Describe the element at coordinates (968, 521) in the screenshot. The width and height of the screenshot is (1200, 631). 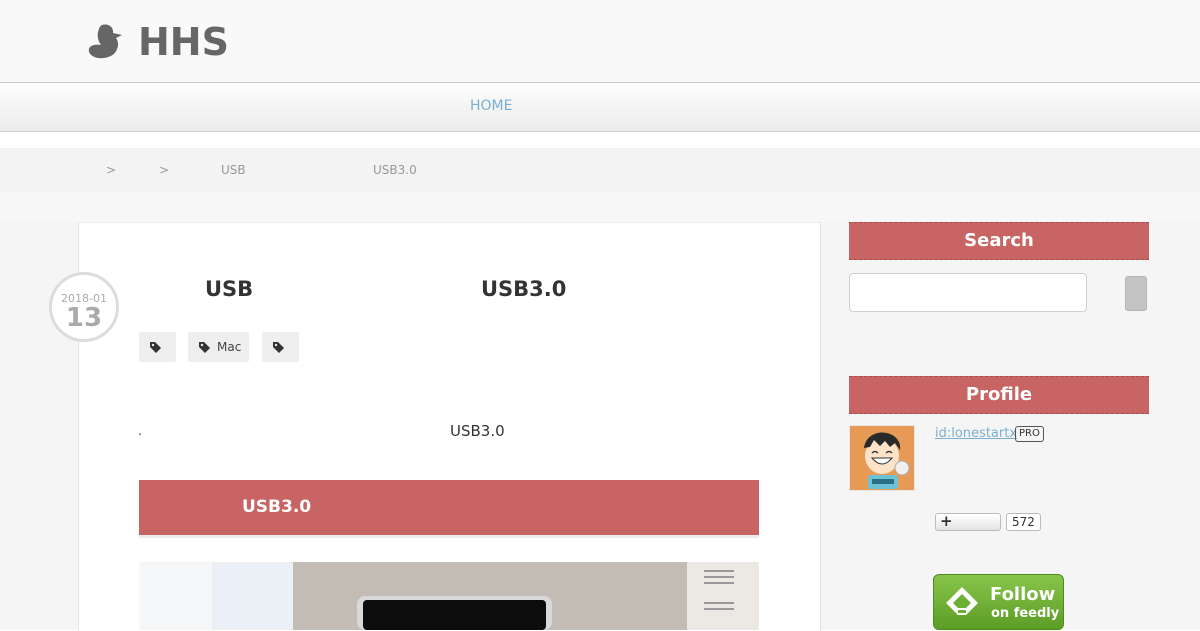
I see `follow-button: +` at that location.